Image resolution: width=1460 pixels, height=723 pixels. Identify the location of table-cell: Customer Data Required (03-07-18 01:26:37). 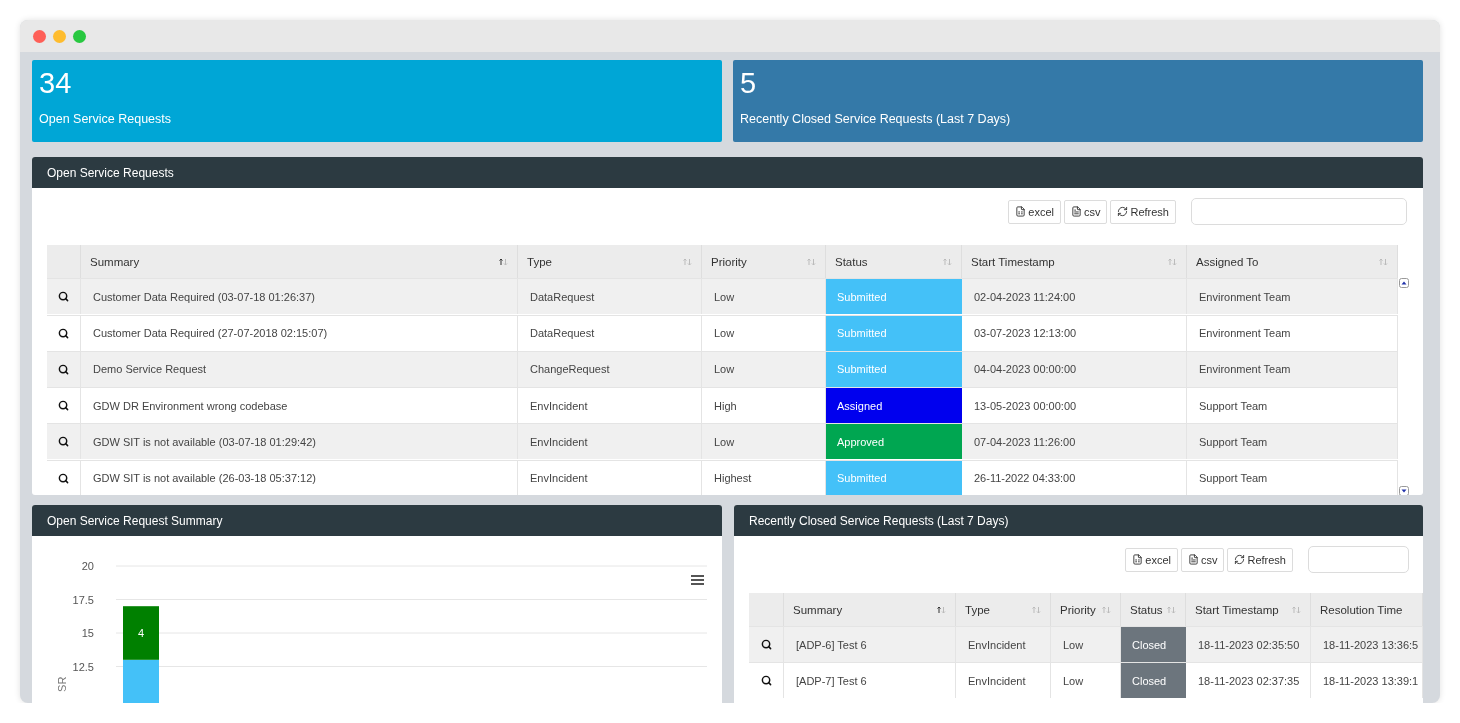
(299, 296).